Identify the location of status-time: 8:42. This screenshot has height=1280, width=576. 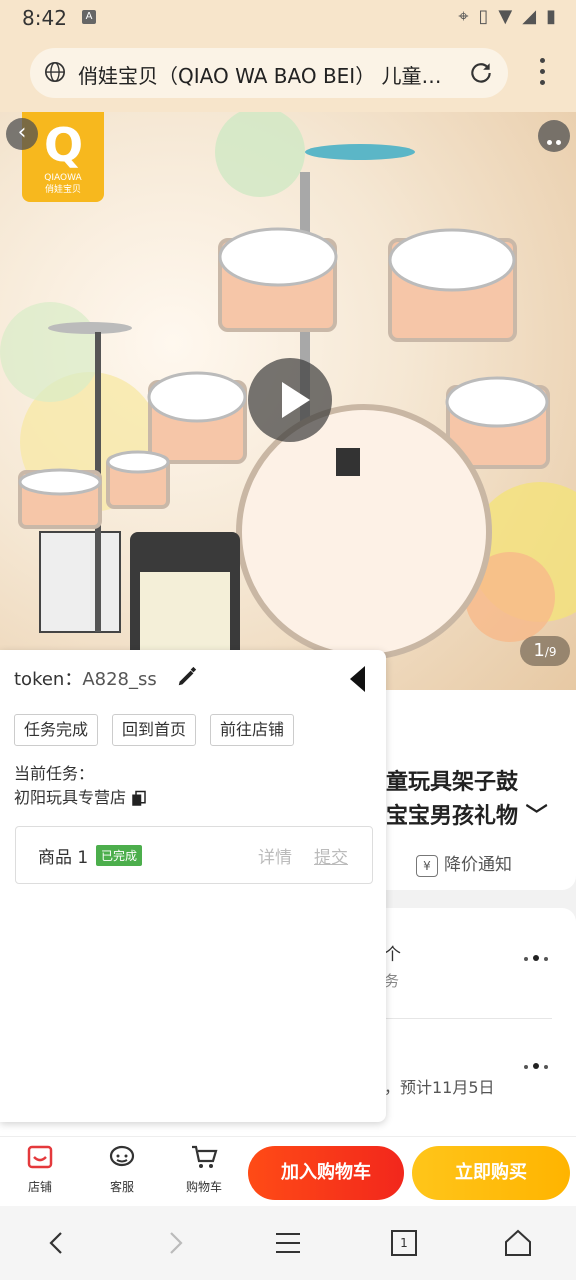
(44, 18).